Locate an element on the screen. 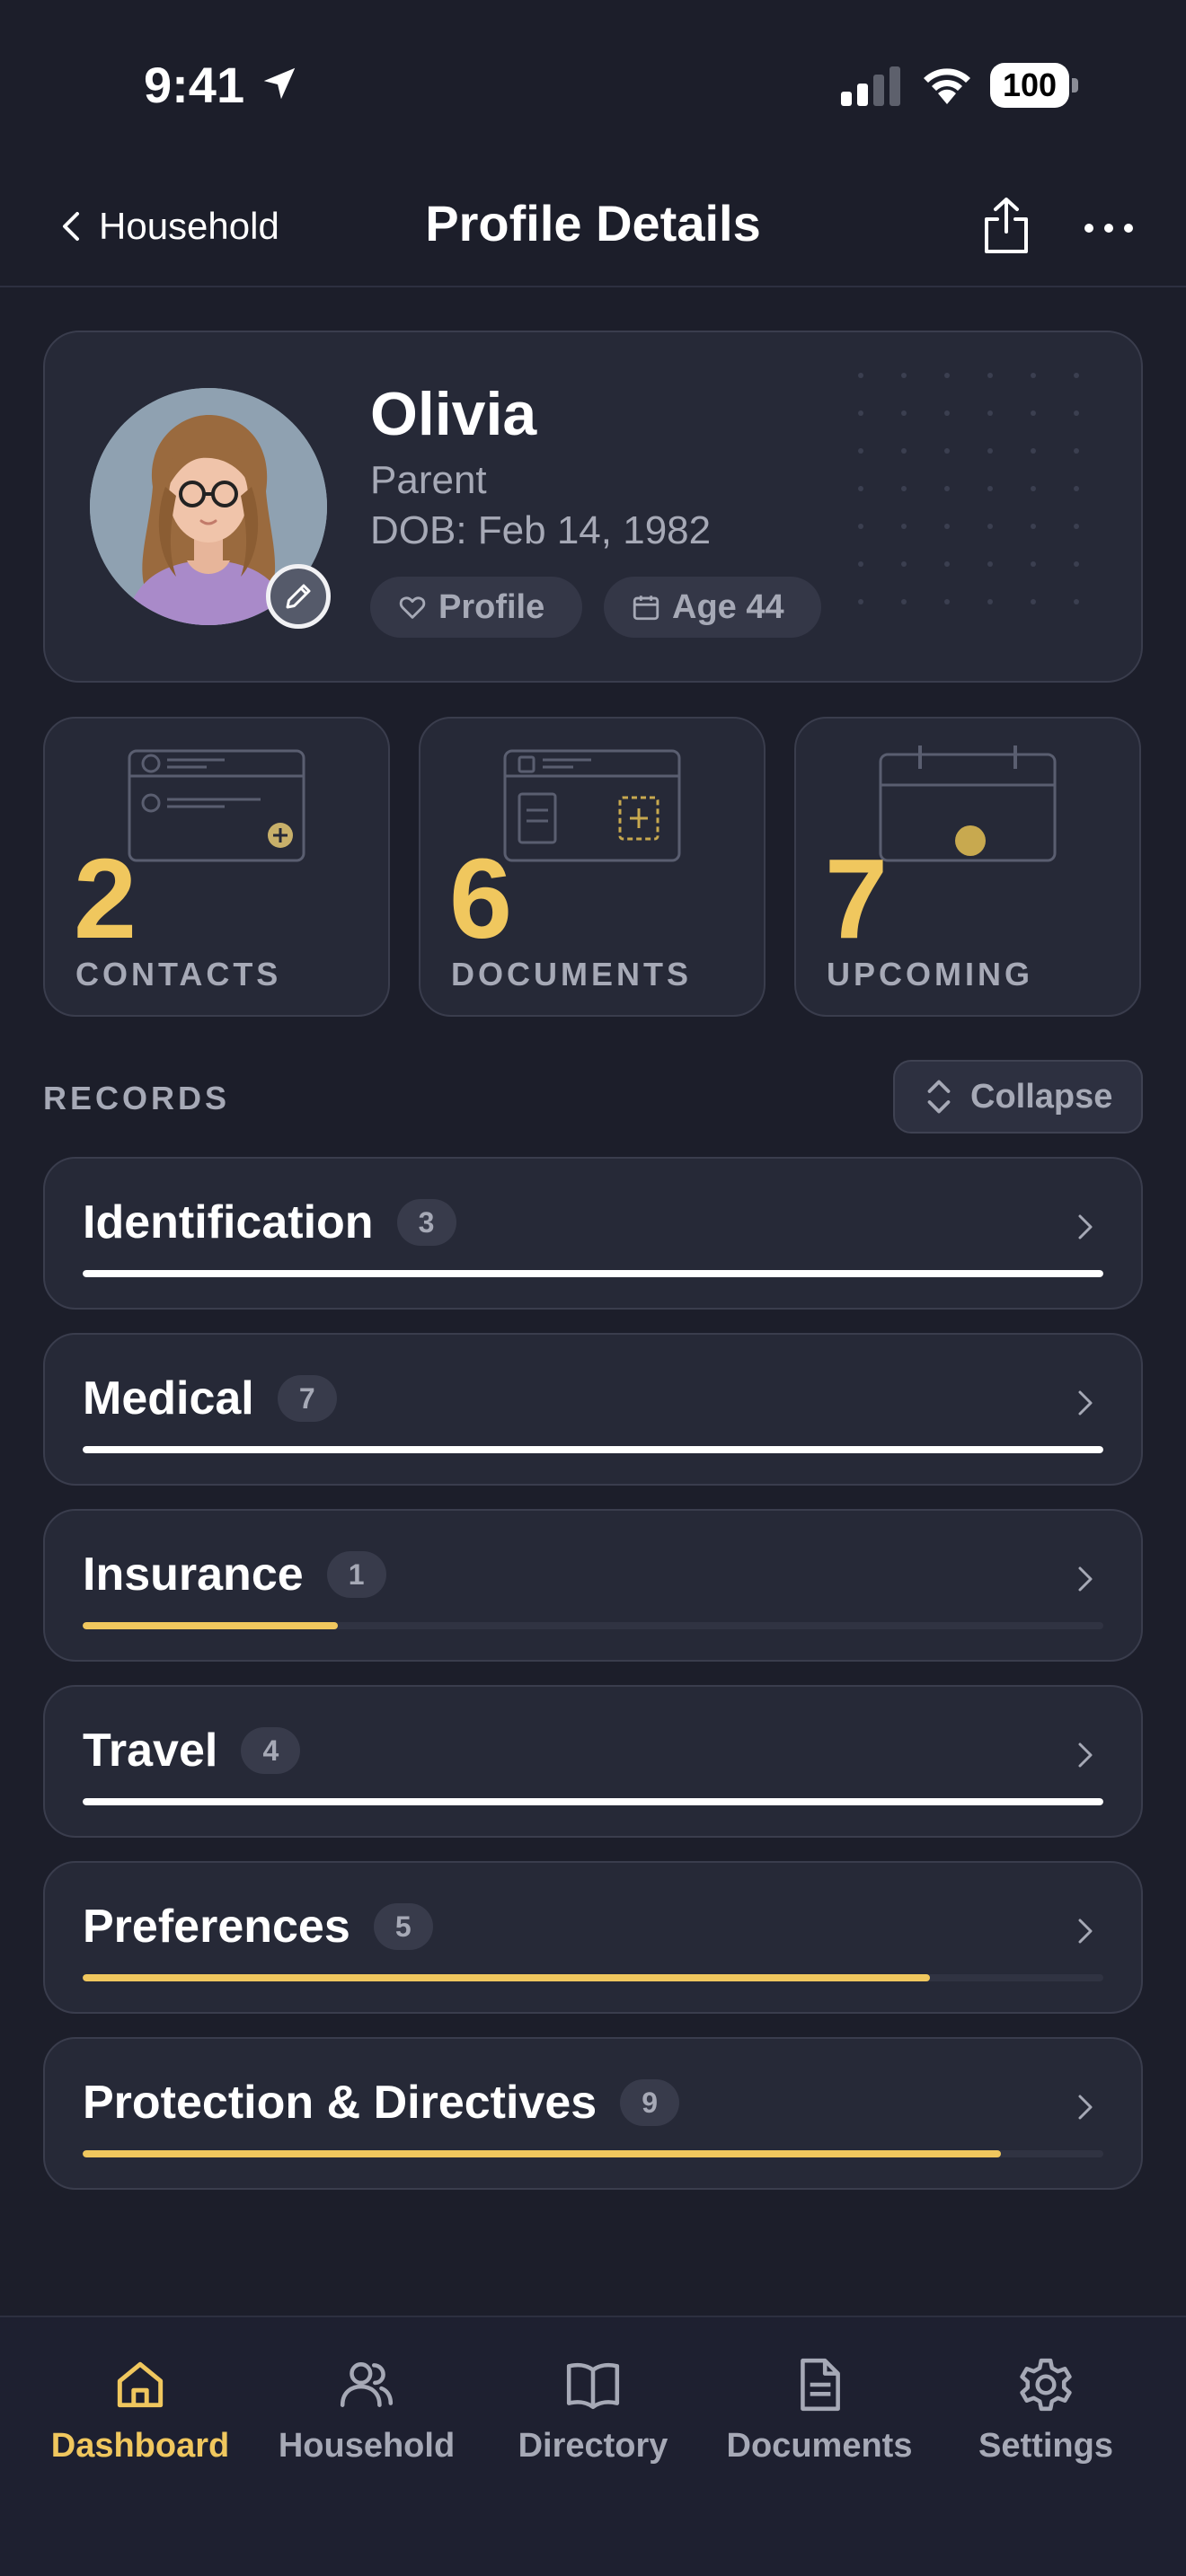 The width and height of the screenshot is (1186, 2576). gear-icon is located at coordinates (1046, 2385).